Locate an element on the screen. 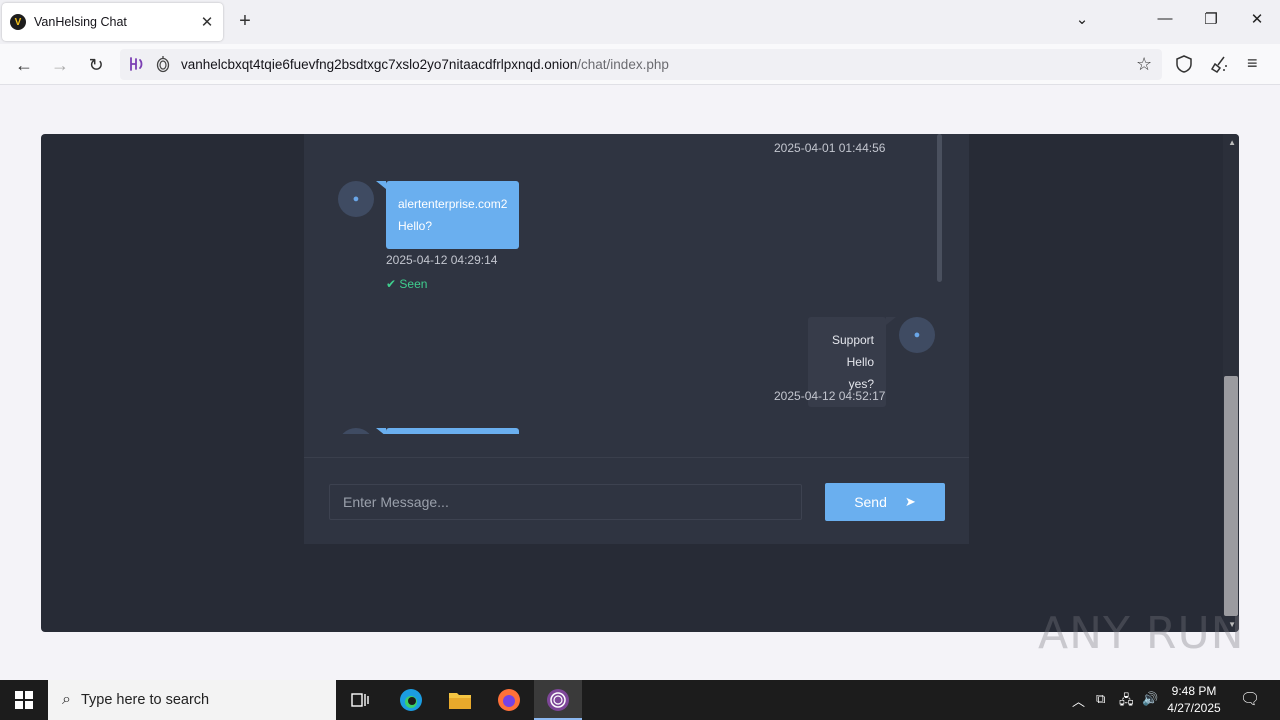  seen-status: ✔ Seen is located at coordinates (407, 284).